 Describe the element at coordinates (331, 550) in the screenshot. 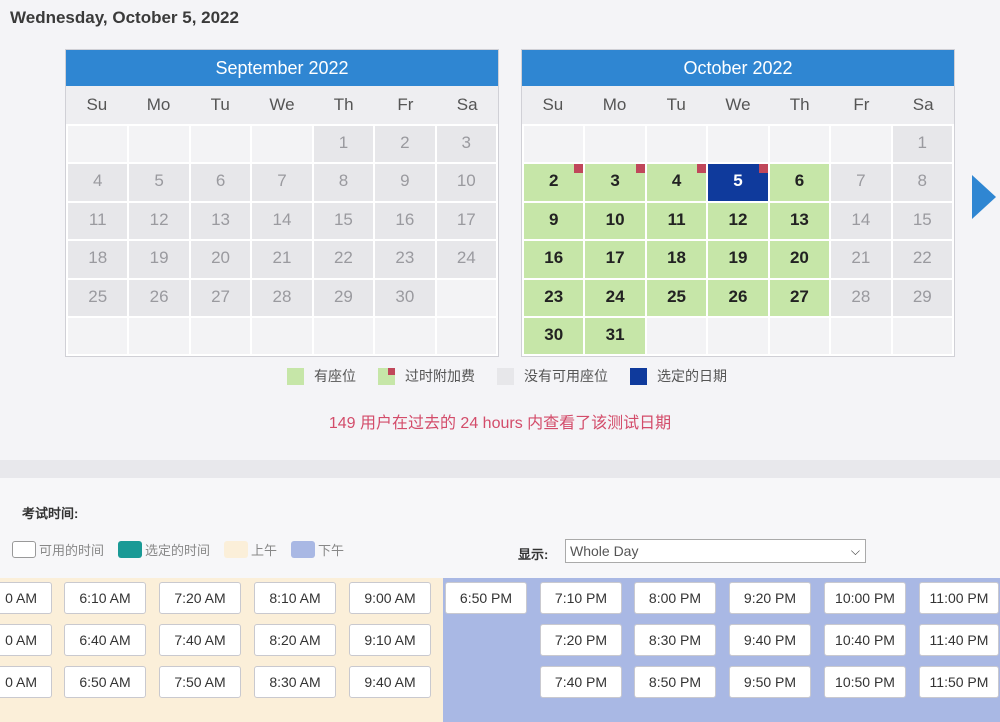

I see `legend-label: 下午` at that location.